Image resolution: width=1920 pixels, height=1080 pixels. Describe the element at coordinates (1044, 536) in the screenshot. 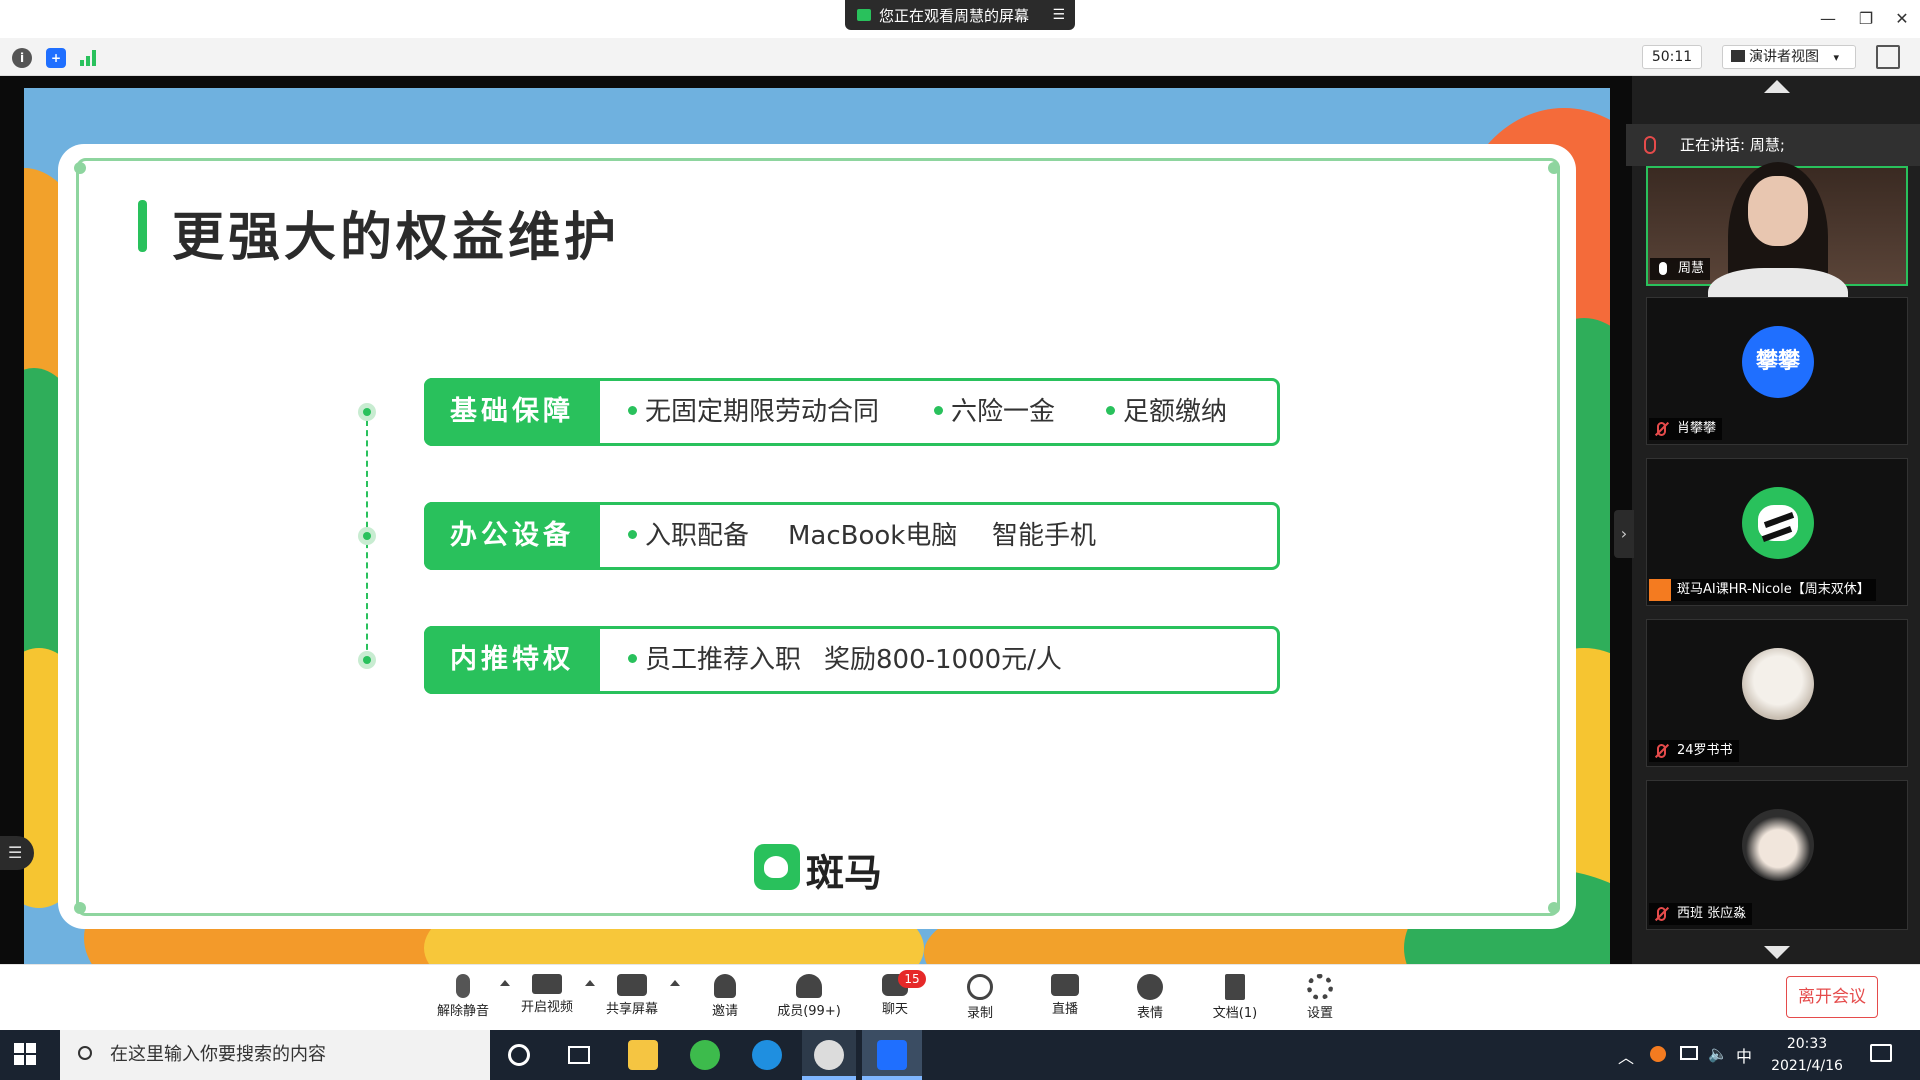

I see `benefit-item: 智能手机` at that location.